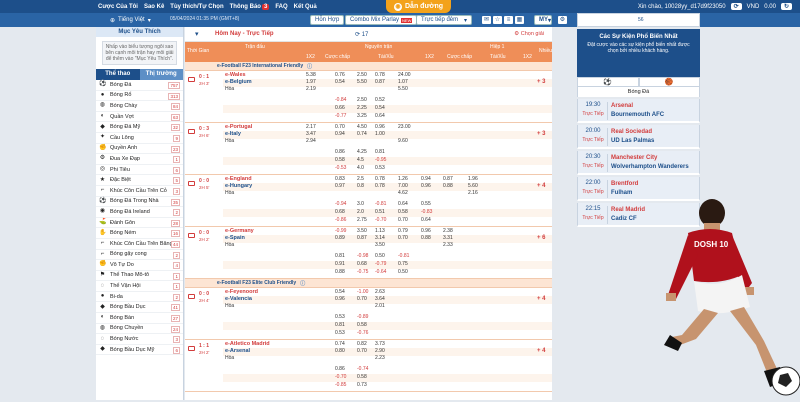  I want to click on odds-cell: 2.23, so click(380, 358).